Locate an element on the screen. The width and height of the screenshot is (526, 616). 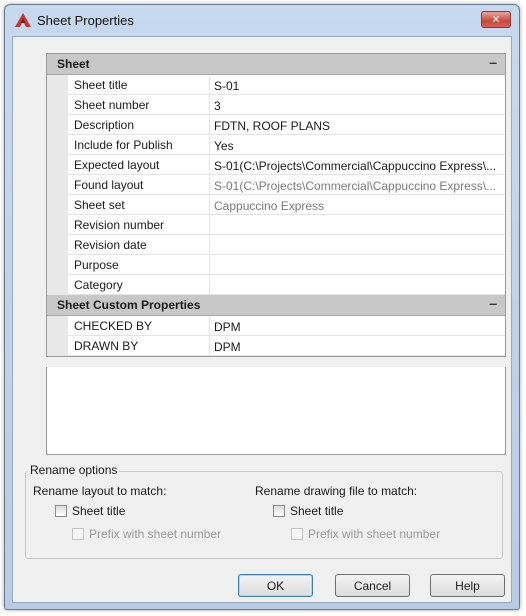
property-row: Sheet number 3 is located at coordinates (276, 105).